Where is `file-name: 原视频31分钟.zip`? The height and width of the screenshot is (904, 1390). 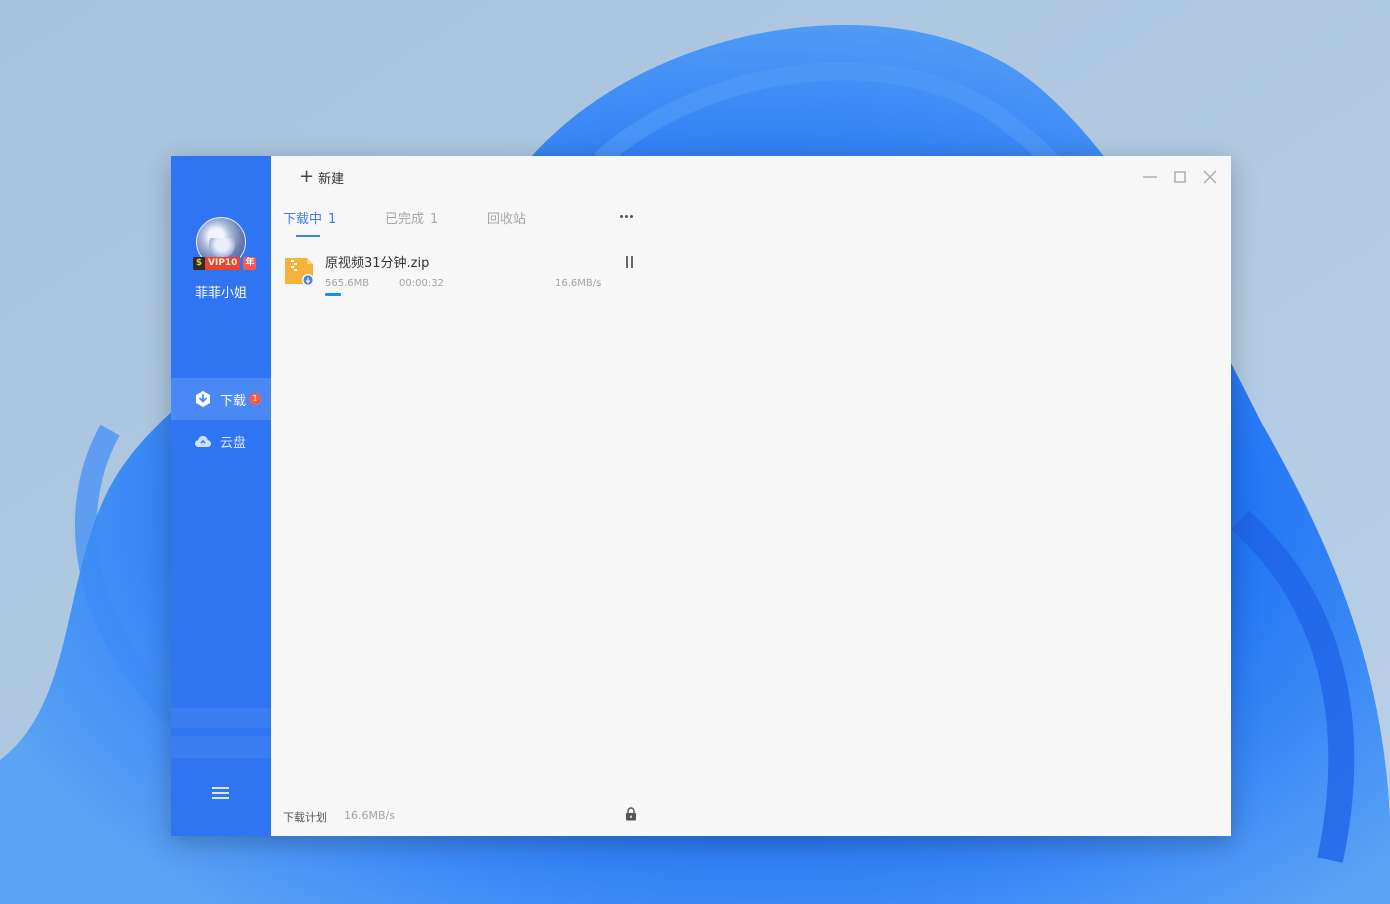
file-name: 原视频31分钟.zip is located at coordinates (377, 261).